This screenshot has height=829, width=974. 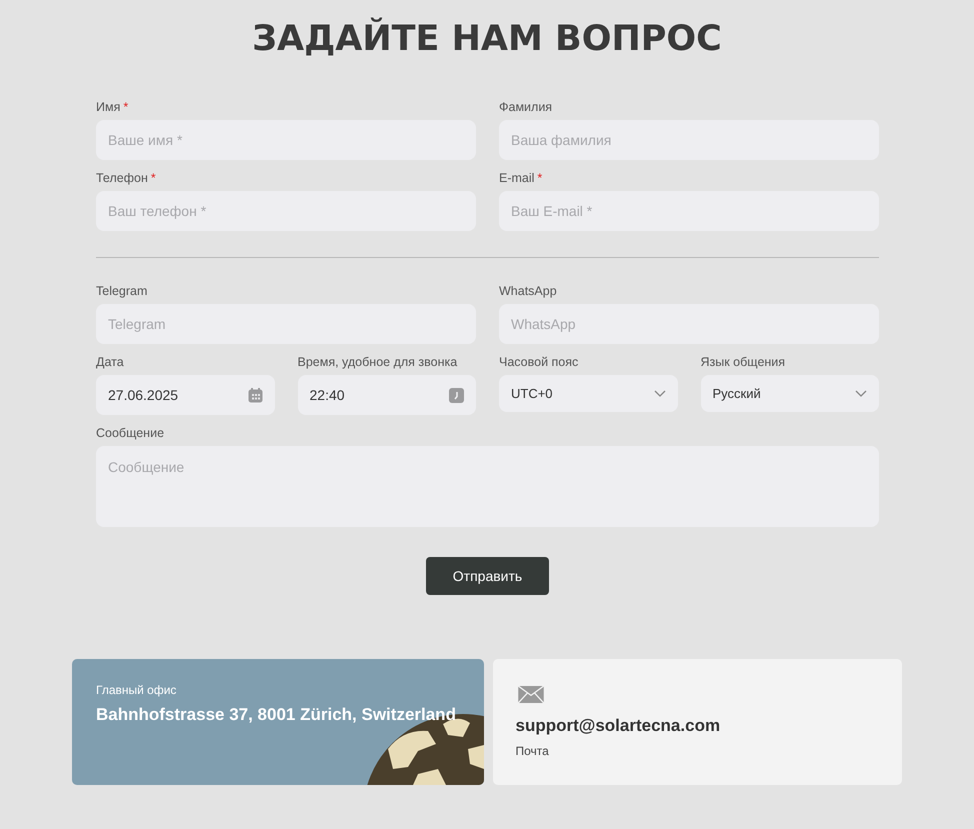 What do you see at coordinates (516, 178) in the screenshot?
I see `field-label: E-mail` at bounding box center [516, 178].